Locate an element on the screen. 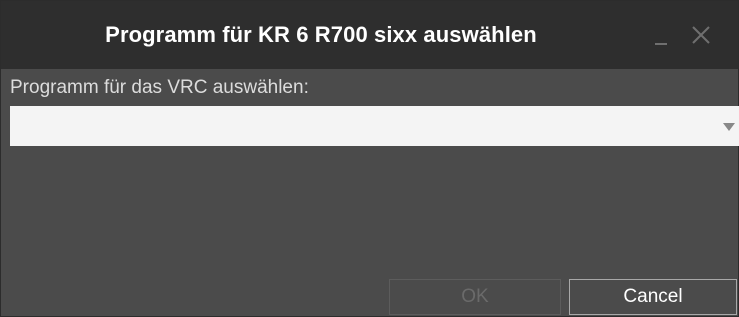 The image size is (739, 317). program-prompt-label: Programm für das VRC auswählen: is located at coordinates (159, 87).